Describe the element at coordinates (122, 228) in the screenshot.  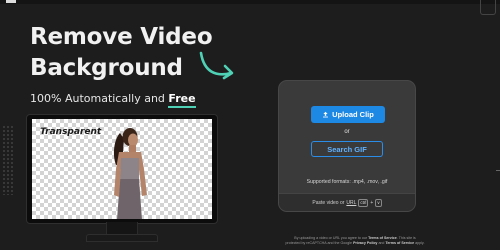
I see `monitor-stand` at that location.